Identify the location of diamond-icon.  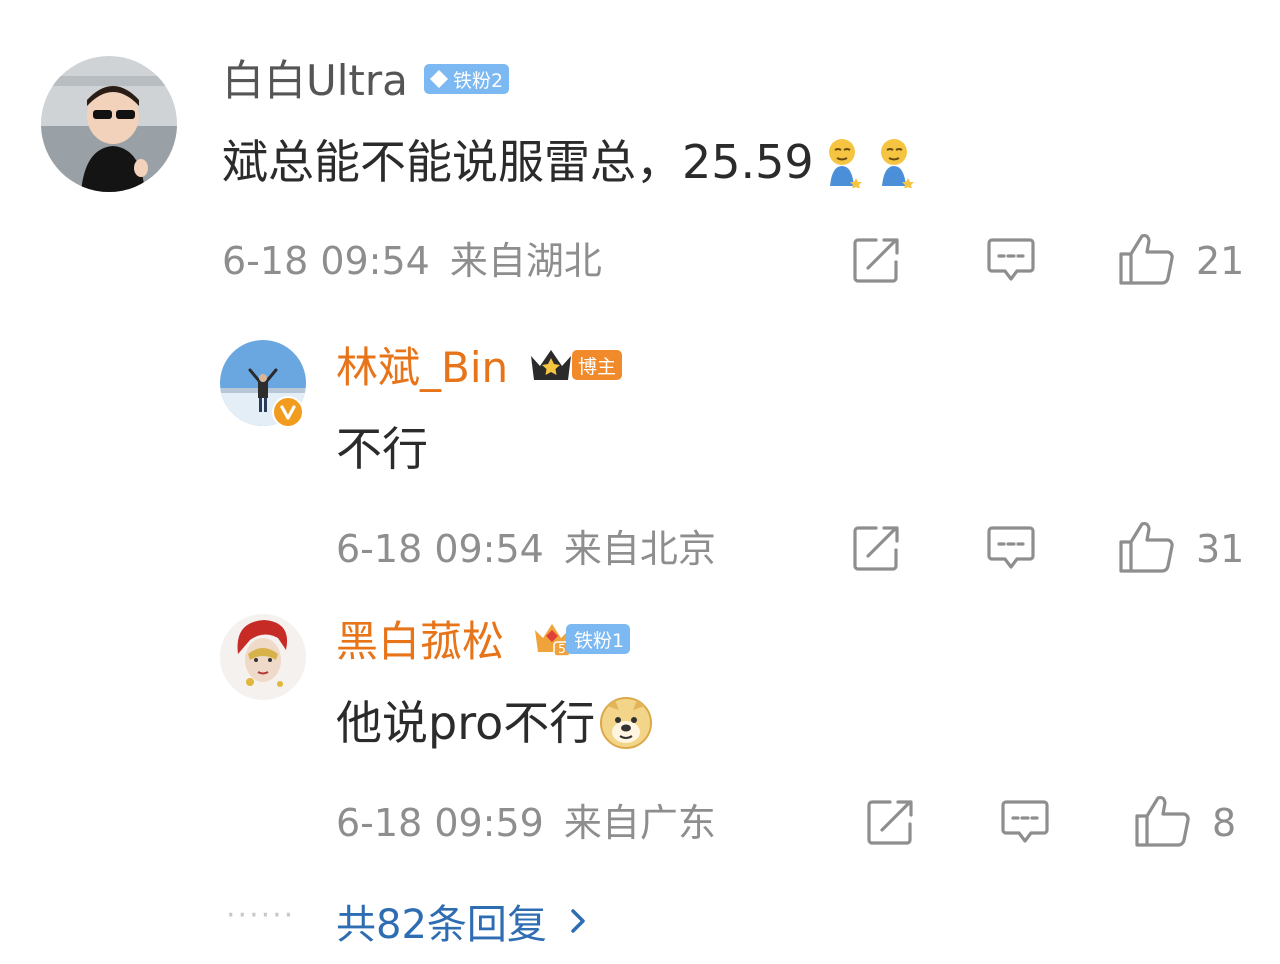
(439, 79).